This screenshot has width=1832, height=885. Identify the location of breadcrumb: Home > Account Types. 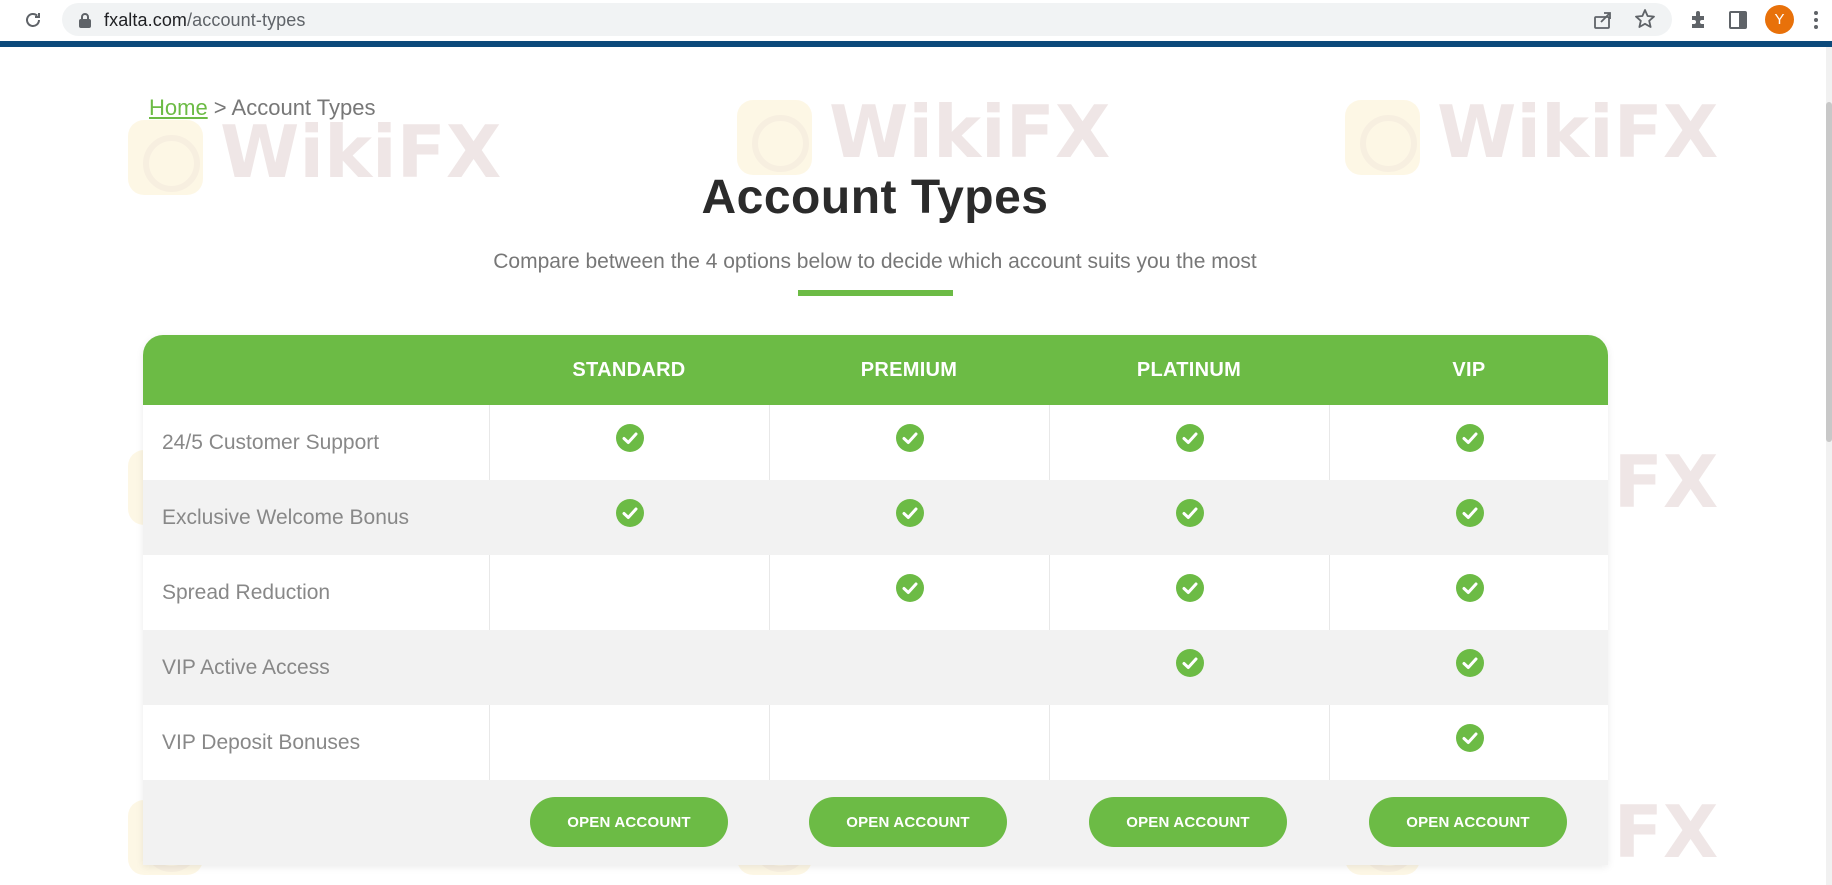
(262, 108).